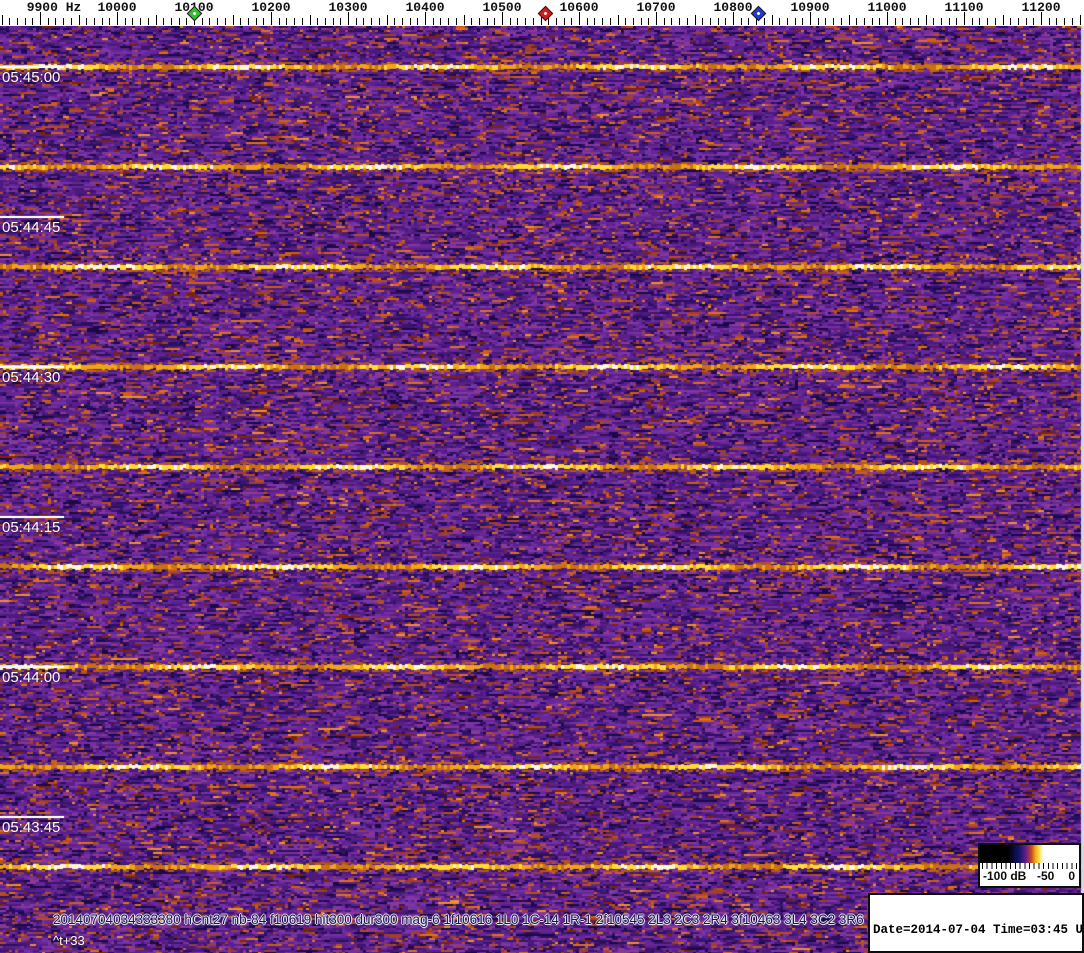 The height and width of the screenshot is (953, 1084). Describe the element at coordinates (1071, 876) in the screenshot. I see `colorbar-label-max: 0` at that location.